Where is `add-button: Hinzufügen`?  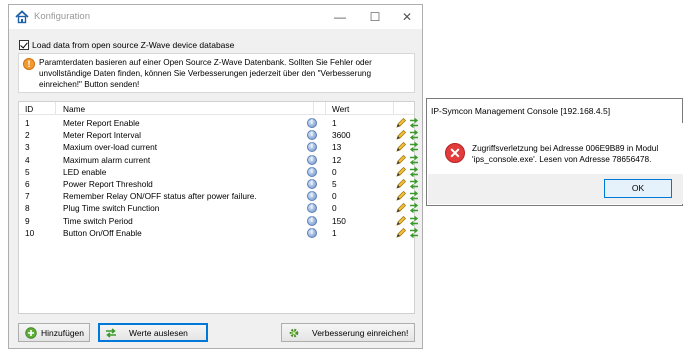
add-button: Hinzufügen is located at coordinates (54, 332).